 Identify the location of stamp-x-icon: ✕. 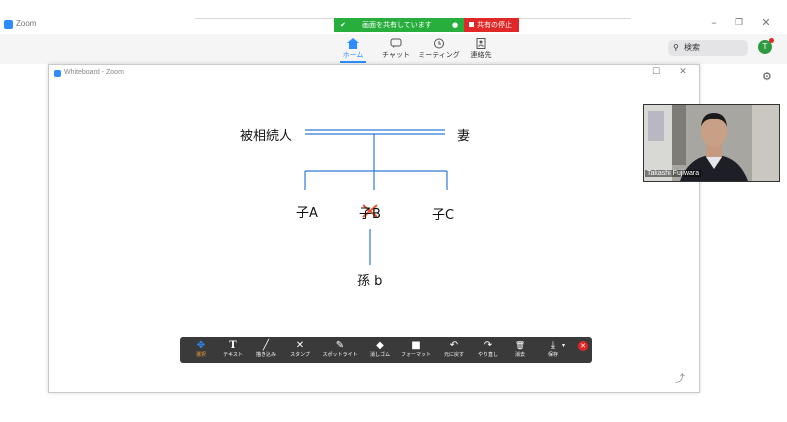
(300, 345).